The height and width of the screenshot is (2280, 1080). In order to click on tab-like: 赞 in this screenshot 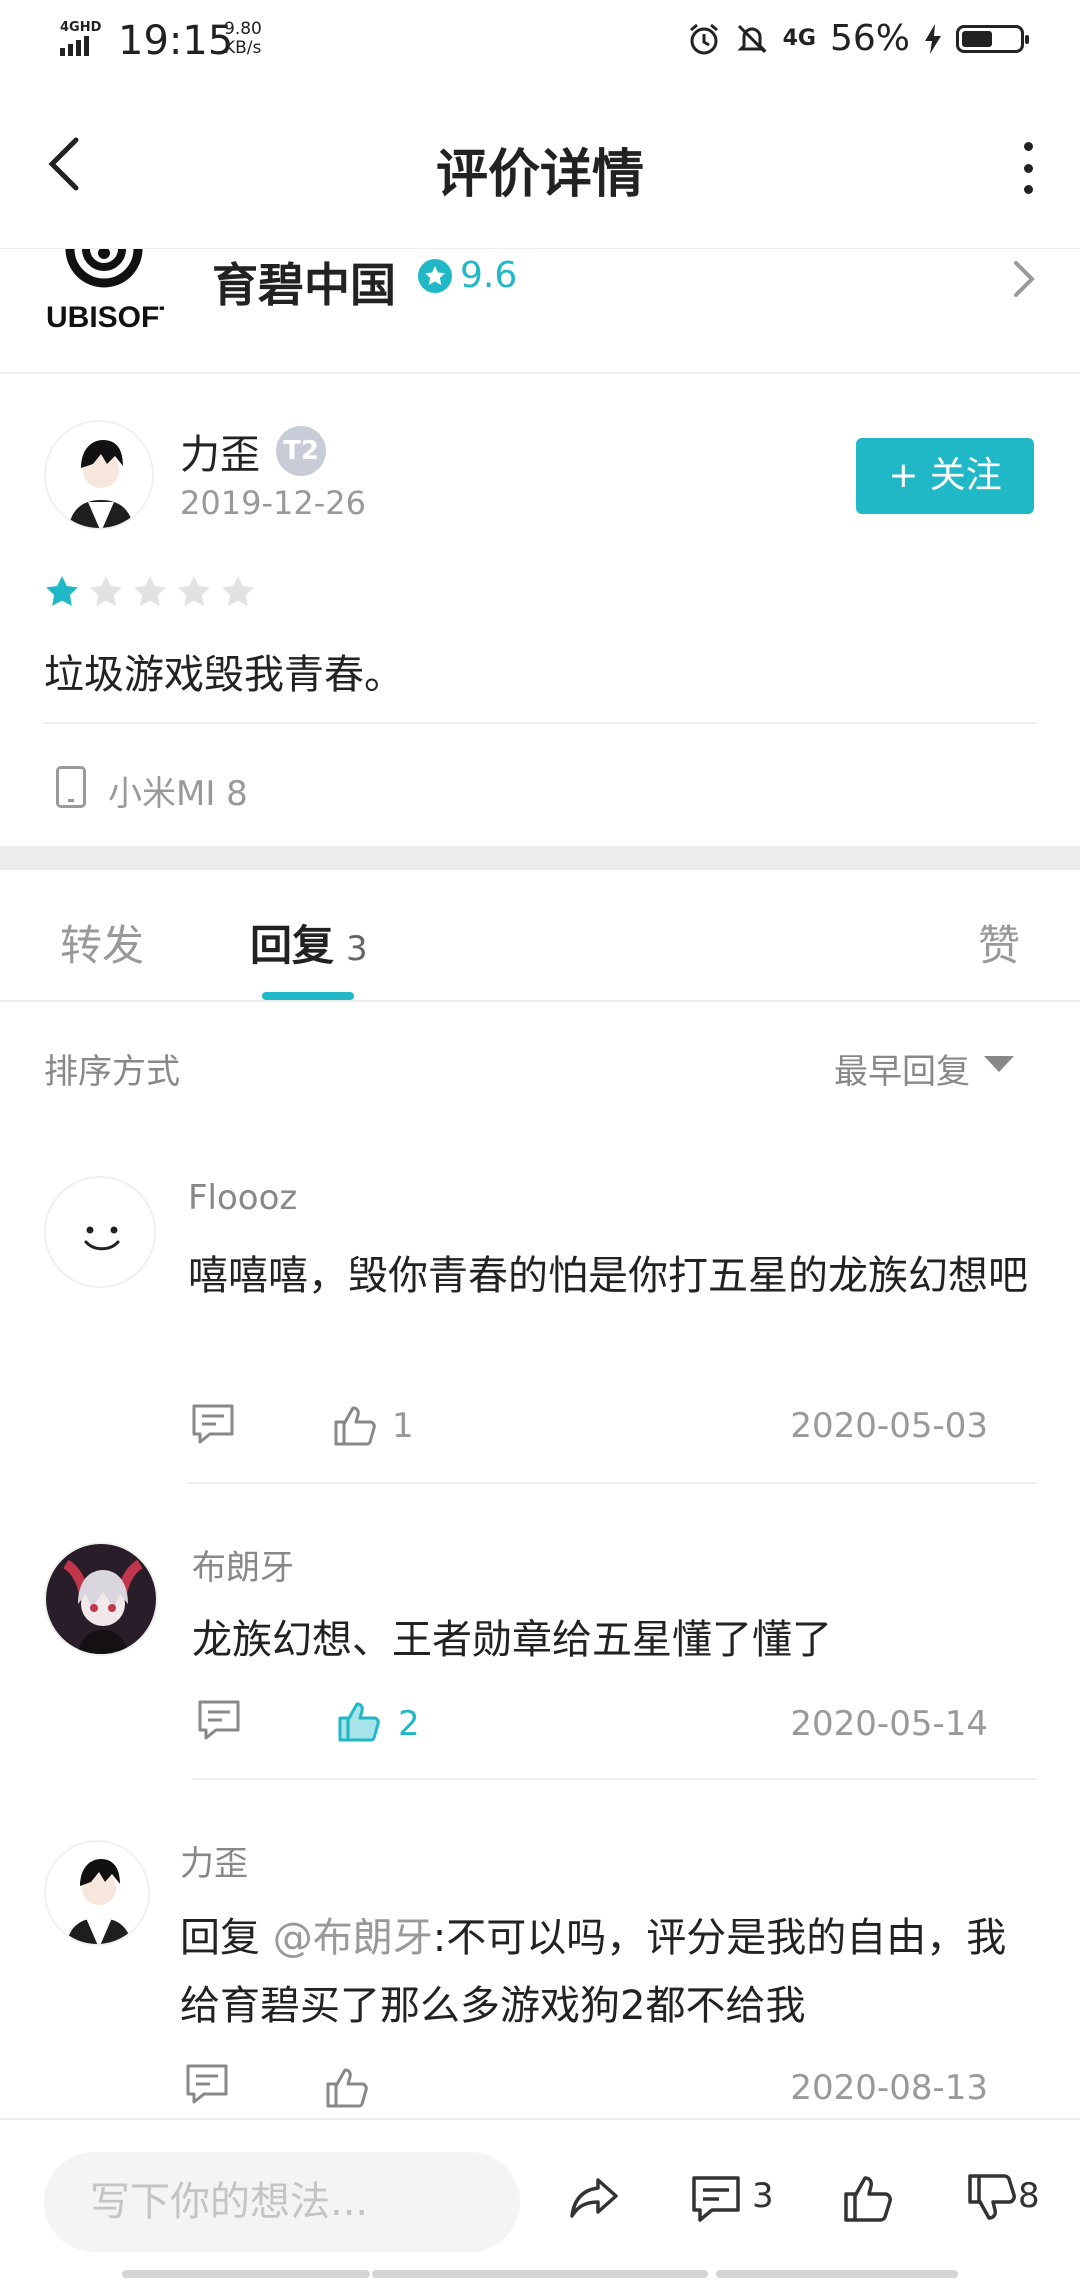, I will do `click(999, 942)`.